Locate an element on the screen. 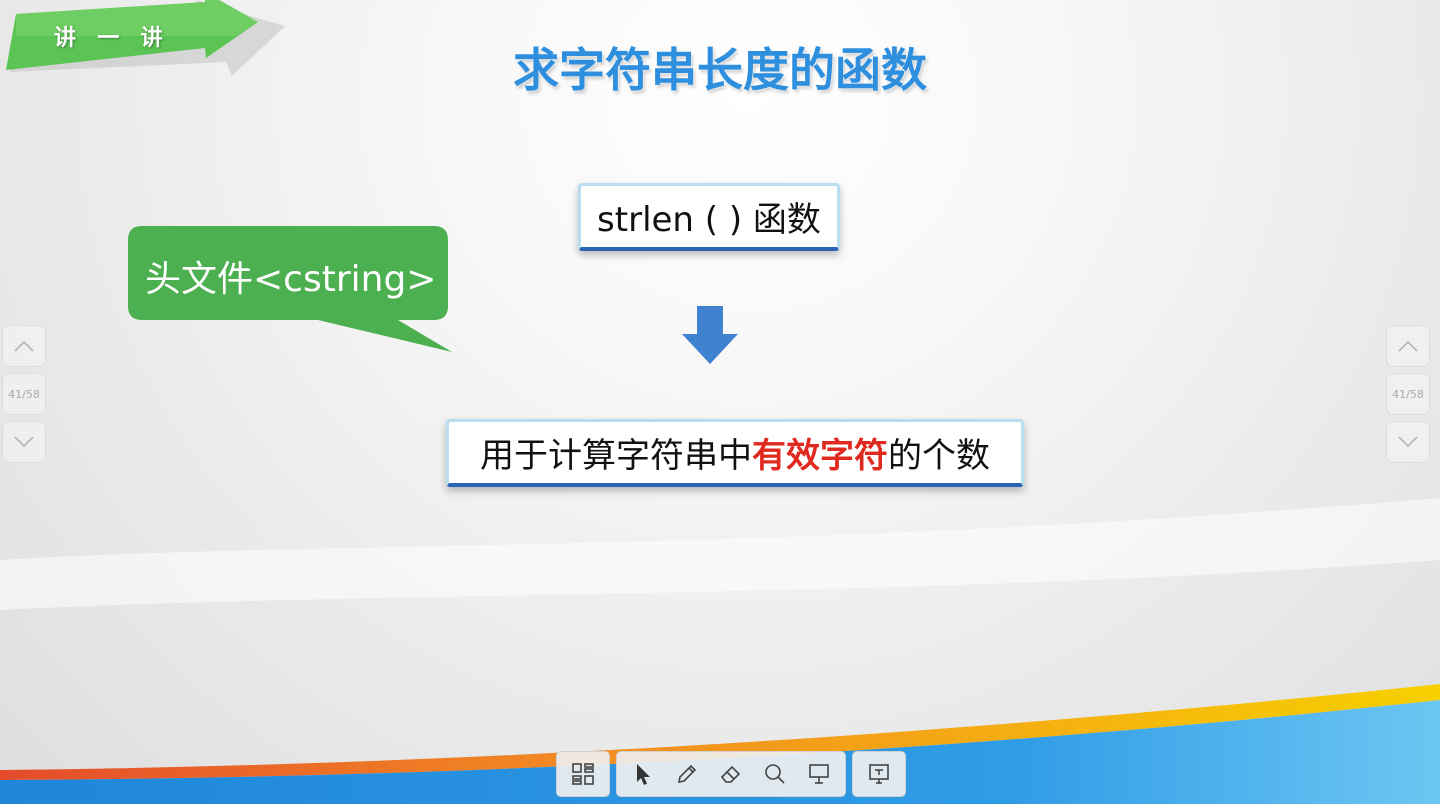  screen-icon is located at coordinates (879, 774).